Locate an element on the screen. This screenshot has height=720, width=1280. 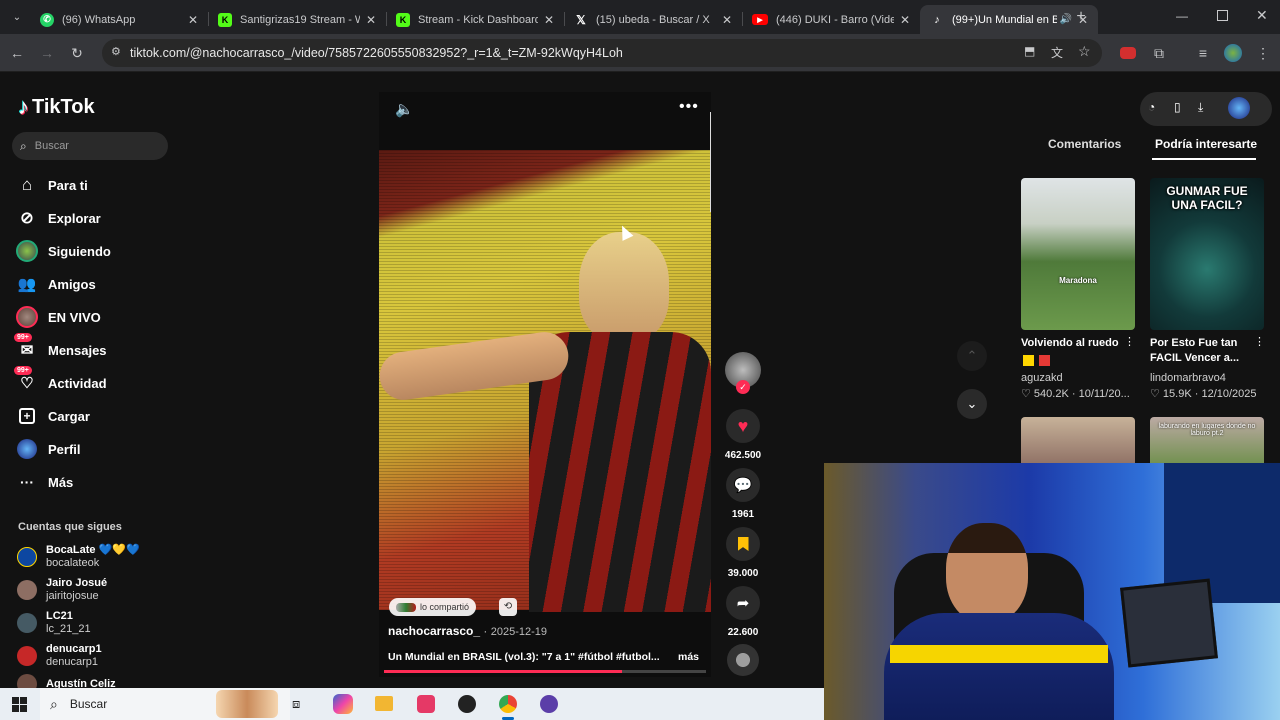
webcam-jersey-stripe is located at coordinates (999, 654).